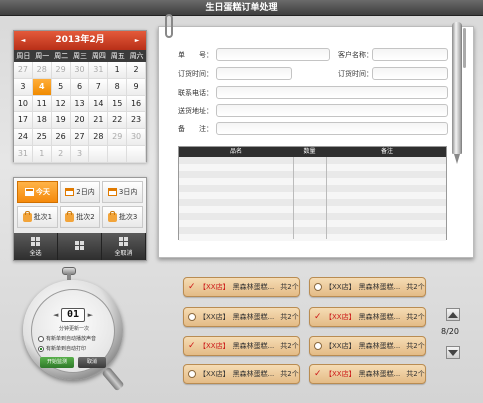 The width and height of the screenshot is (483, 403). Describe the element at coordinates (66, 349) in the screenshot. I see `print-option-label: 有新单到自动打印` at that location.